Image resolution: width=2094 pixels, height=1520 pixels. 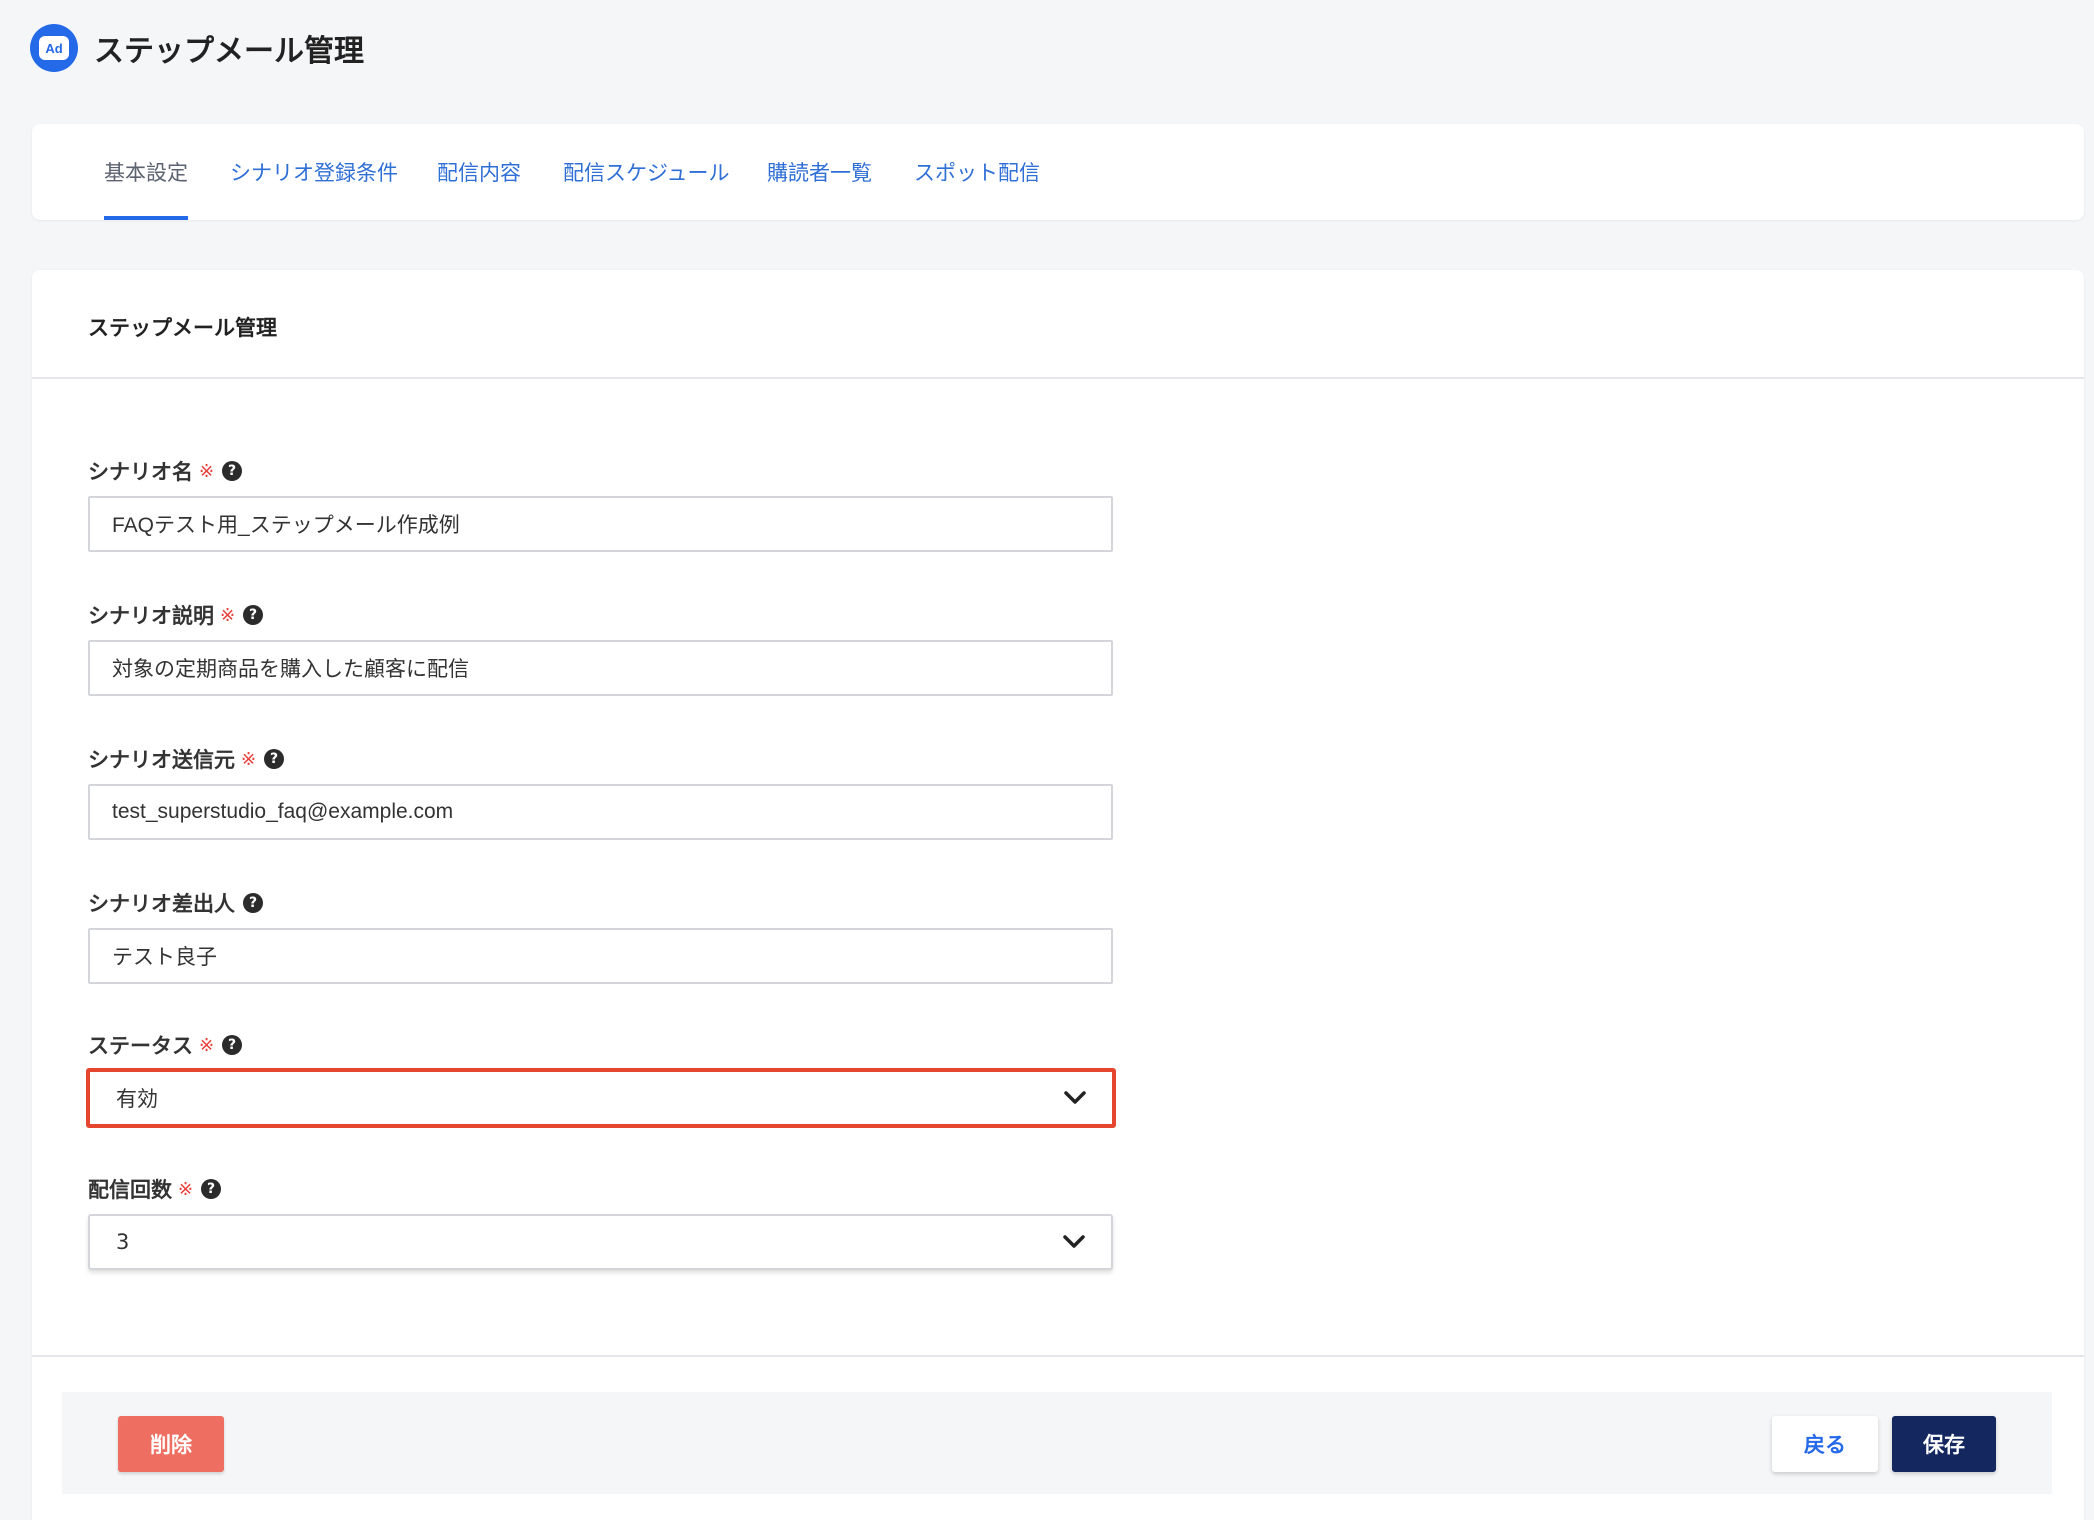 I want to click on tab-delivery-schedule: 配信スケジュール, so click(x=646, y=172).